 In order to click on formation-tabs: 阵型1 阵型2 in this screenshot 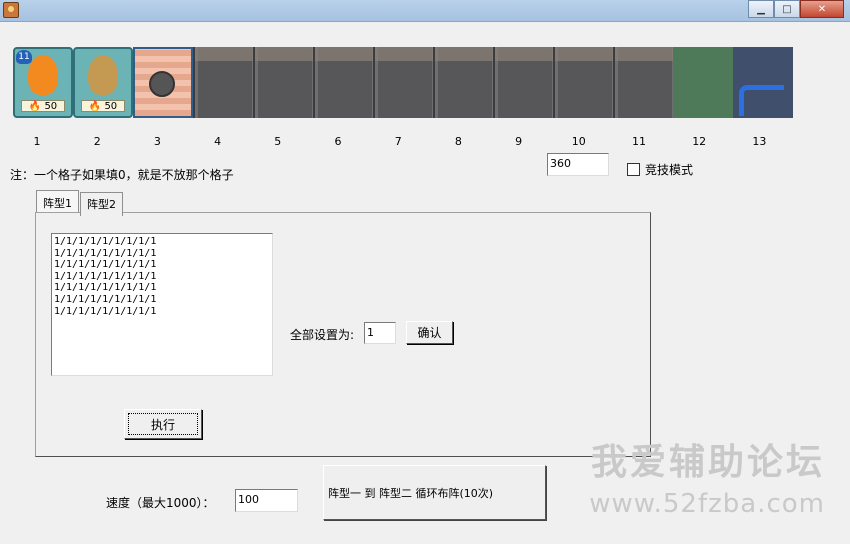, I will do `click(80, 203)`.